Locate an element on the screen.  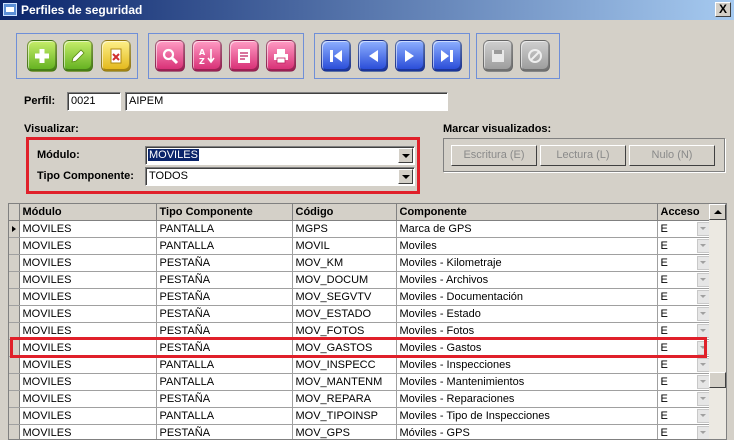
vertical-scrollbar is located at coordinates (717, 321).